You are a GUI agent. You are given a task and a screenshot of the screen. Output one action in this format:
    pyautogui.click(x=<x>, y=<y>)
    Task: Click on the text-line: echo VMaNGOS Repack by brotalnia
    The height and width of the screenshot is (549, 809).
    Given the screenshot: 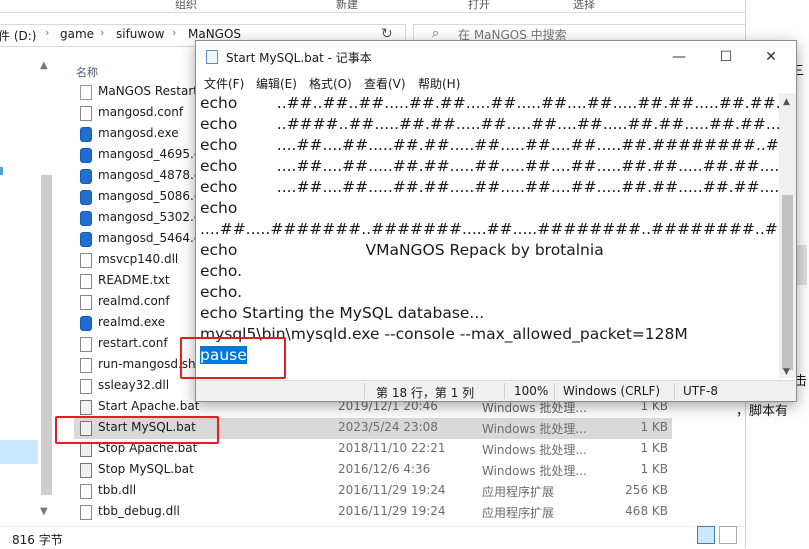 What is the action you would take?
    pyautogui.click(x=402, y=250)
    